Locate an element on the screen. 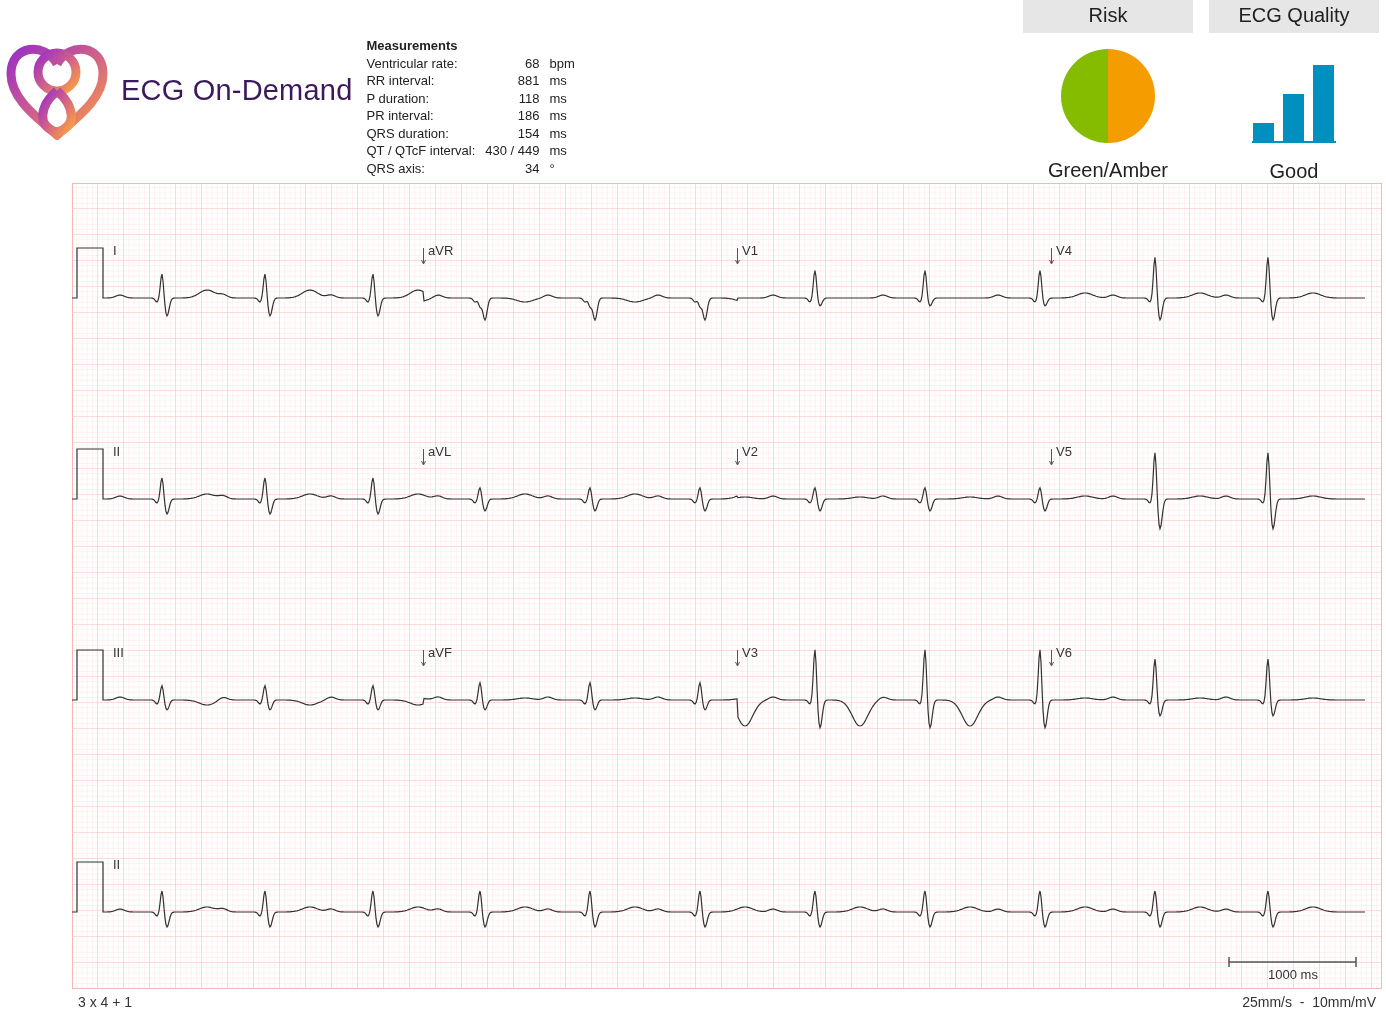 This screenshot has height=1011, width=1386. measurement-label: P duration: is located at coordinates (398, 98).